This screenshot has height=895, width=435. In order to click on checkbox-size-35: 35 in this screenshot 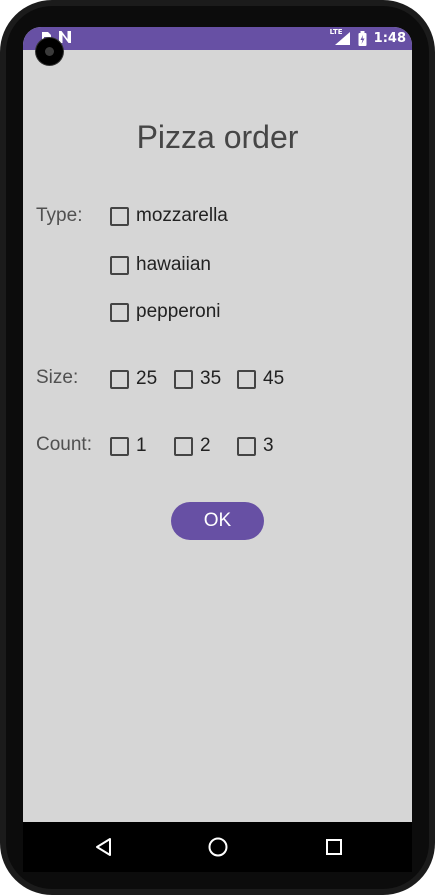, I will do `click(197, 379)`.